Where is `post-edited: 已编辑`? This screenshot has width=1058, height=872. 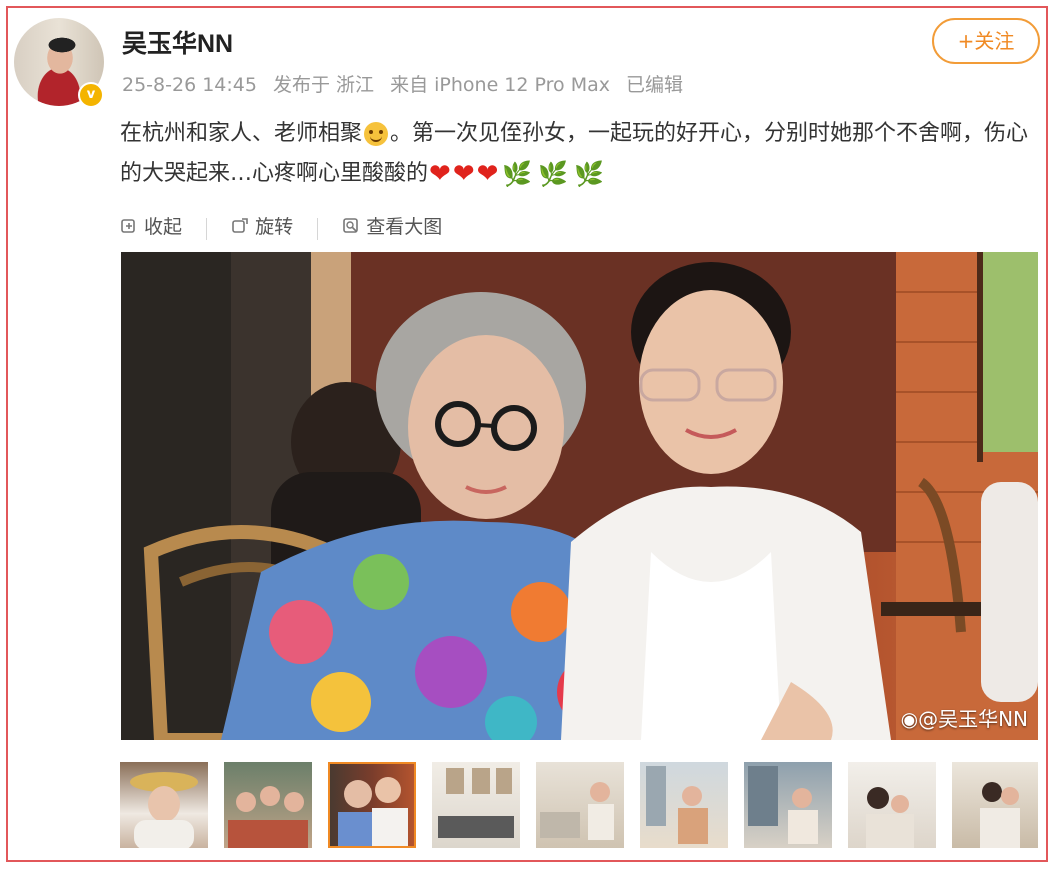 post-edited: 已编辑 is located at coordinates (654, 85).